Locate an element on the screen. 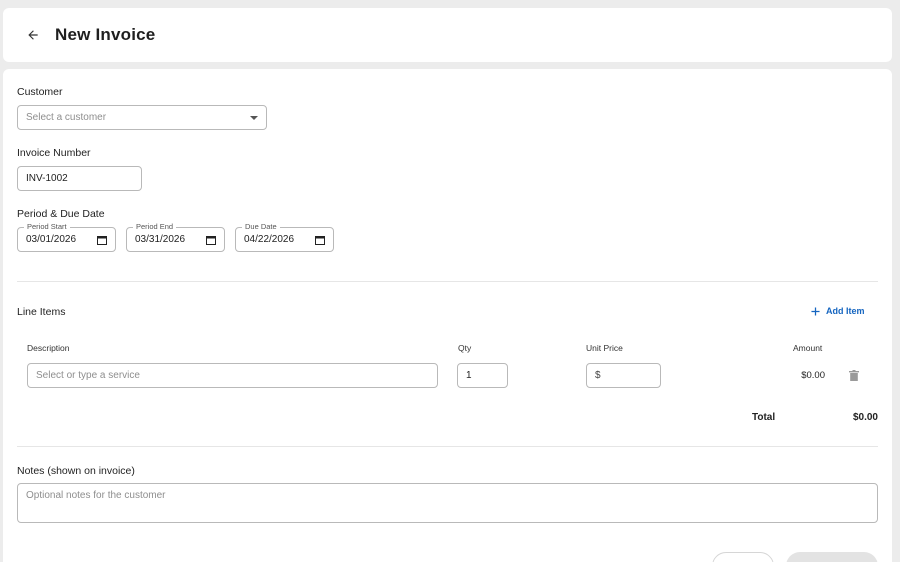 The width and height of the screenshot is (900, 562). back-button is located at coordinates (33, 35).